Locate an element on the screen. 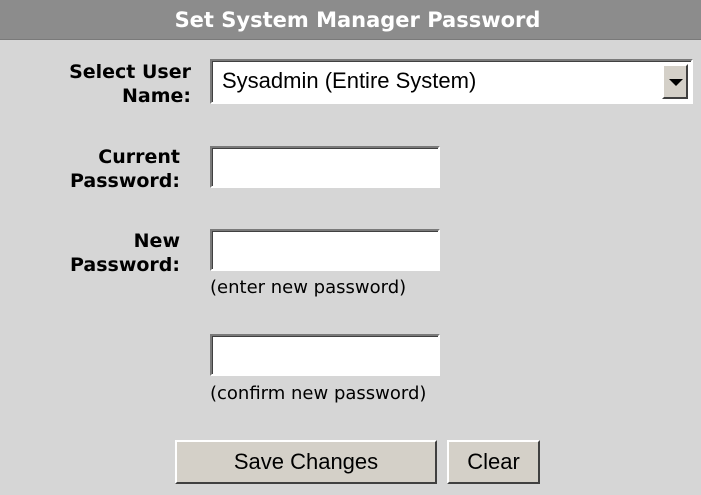 The image size is (701, 495). current-password-label-line2: Password: is located at coordinates (124, 181).